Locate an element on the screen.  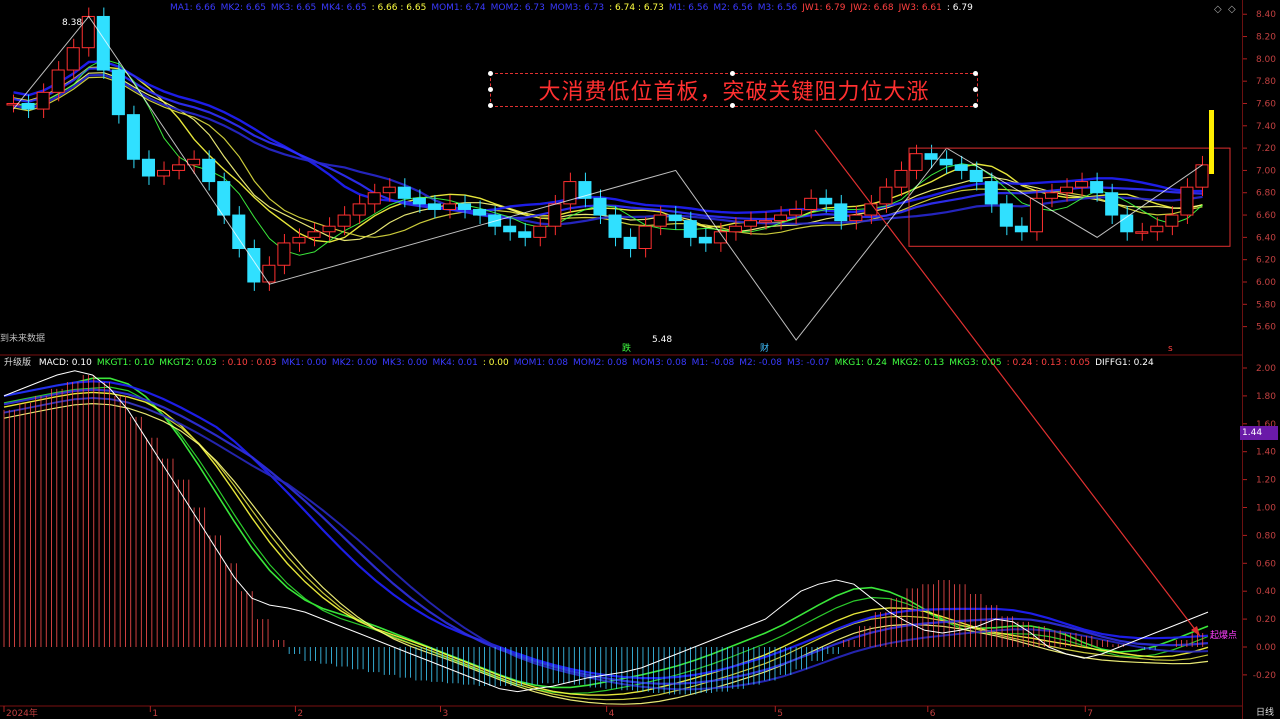
indicator-value: : 0.24 : 0.13 : 0.05 is located at coordinates (1048, 363).